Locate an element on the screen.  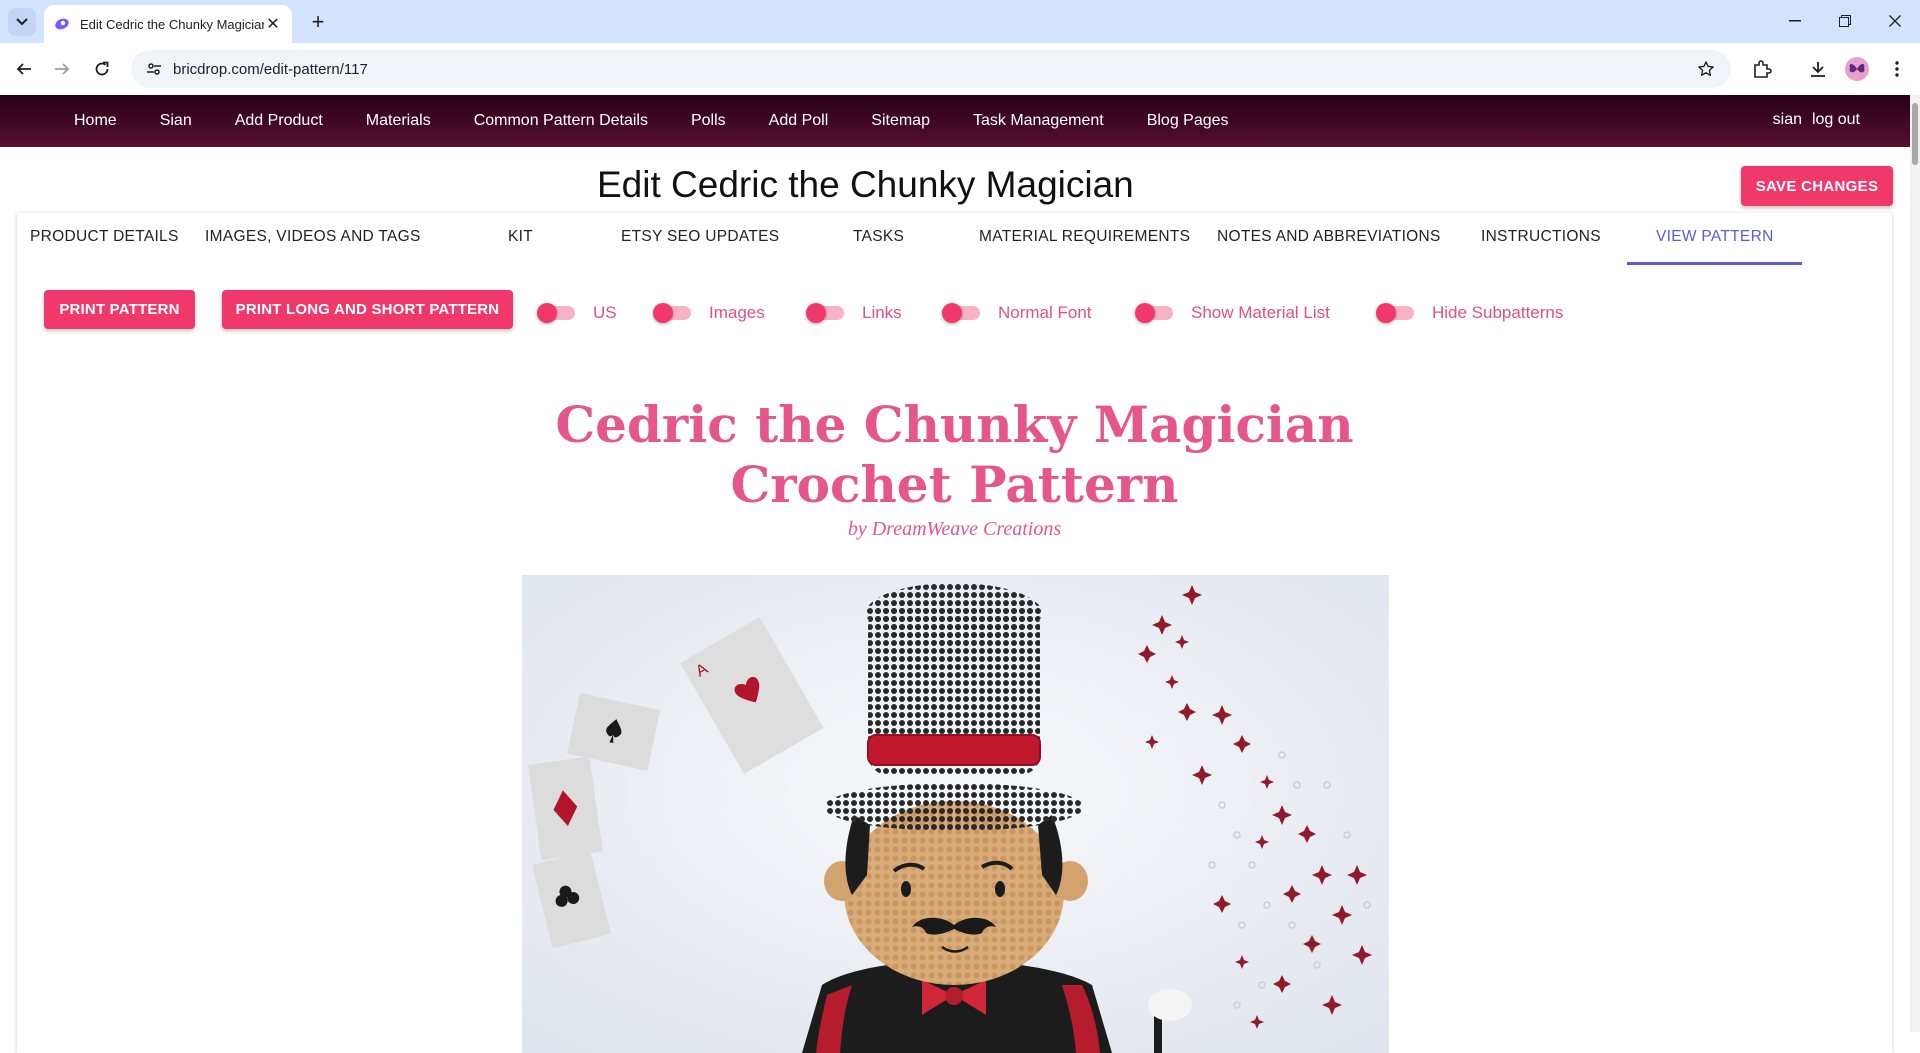
tab-material-requirements: MATERIAL REQUIREMENTS is located at coordinates (1084, 237).